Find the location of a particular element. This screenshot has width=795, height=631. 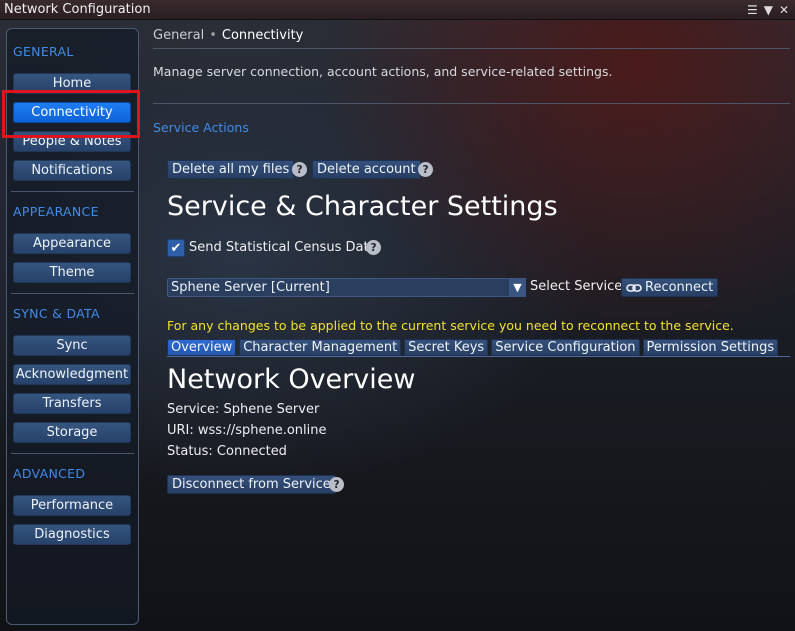

disconnect-button: Disconnect from Service is located at coordinates (251, 484).